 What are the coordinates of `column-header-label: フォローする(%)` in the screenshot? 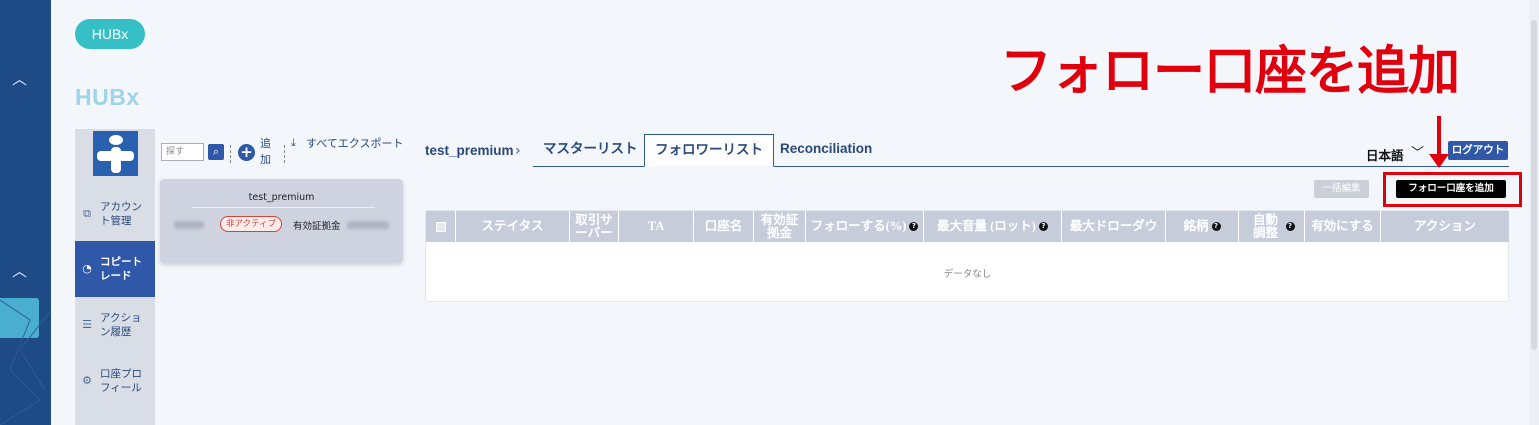 It's located at (858, 226).